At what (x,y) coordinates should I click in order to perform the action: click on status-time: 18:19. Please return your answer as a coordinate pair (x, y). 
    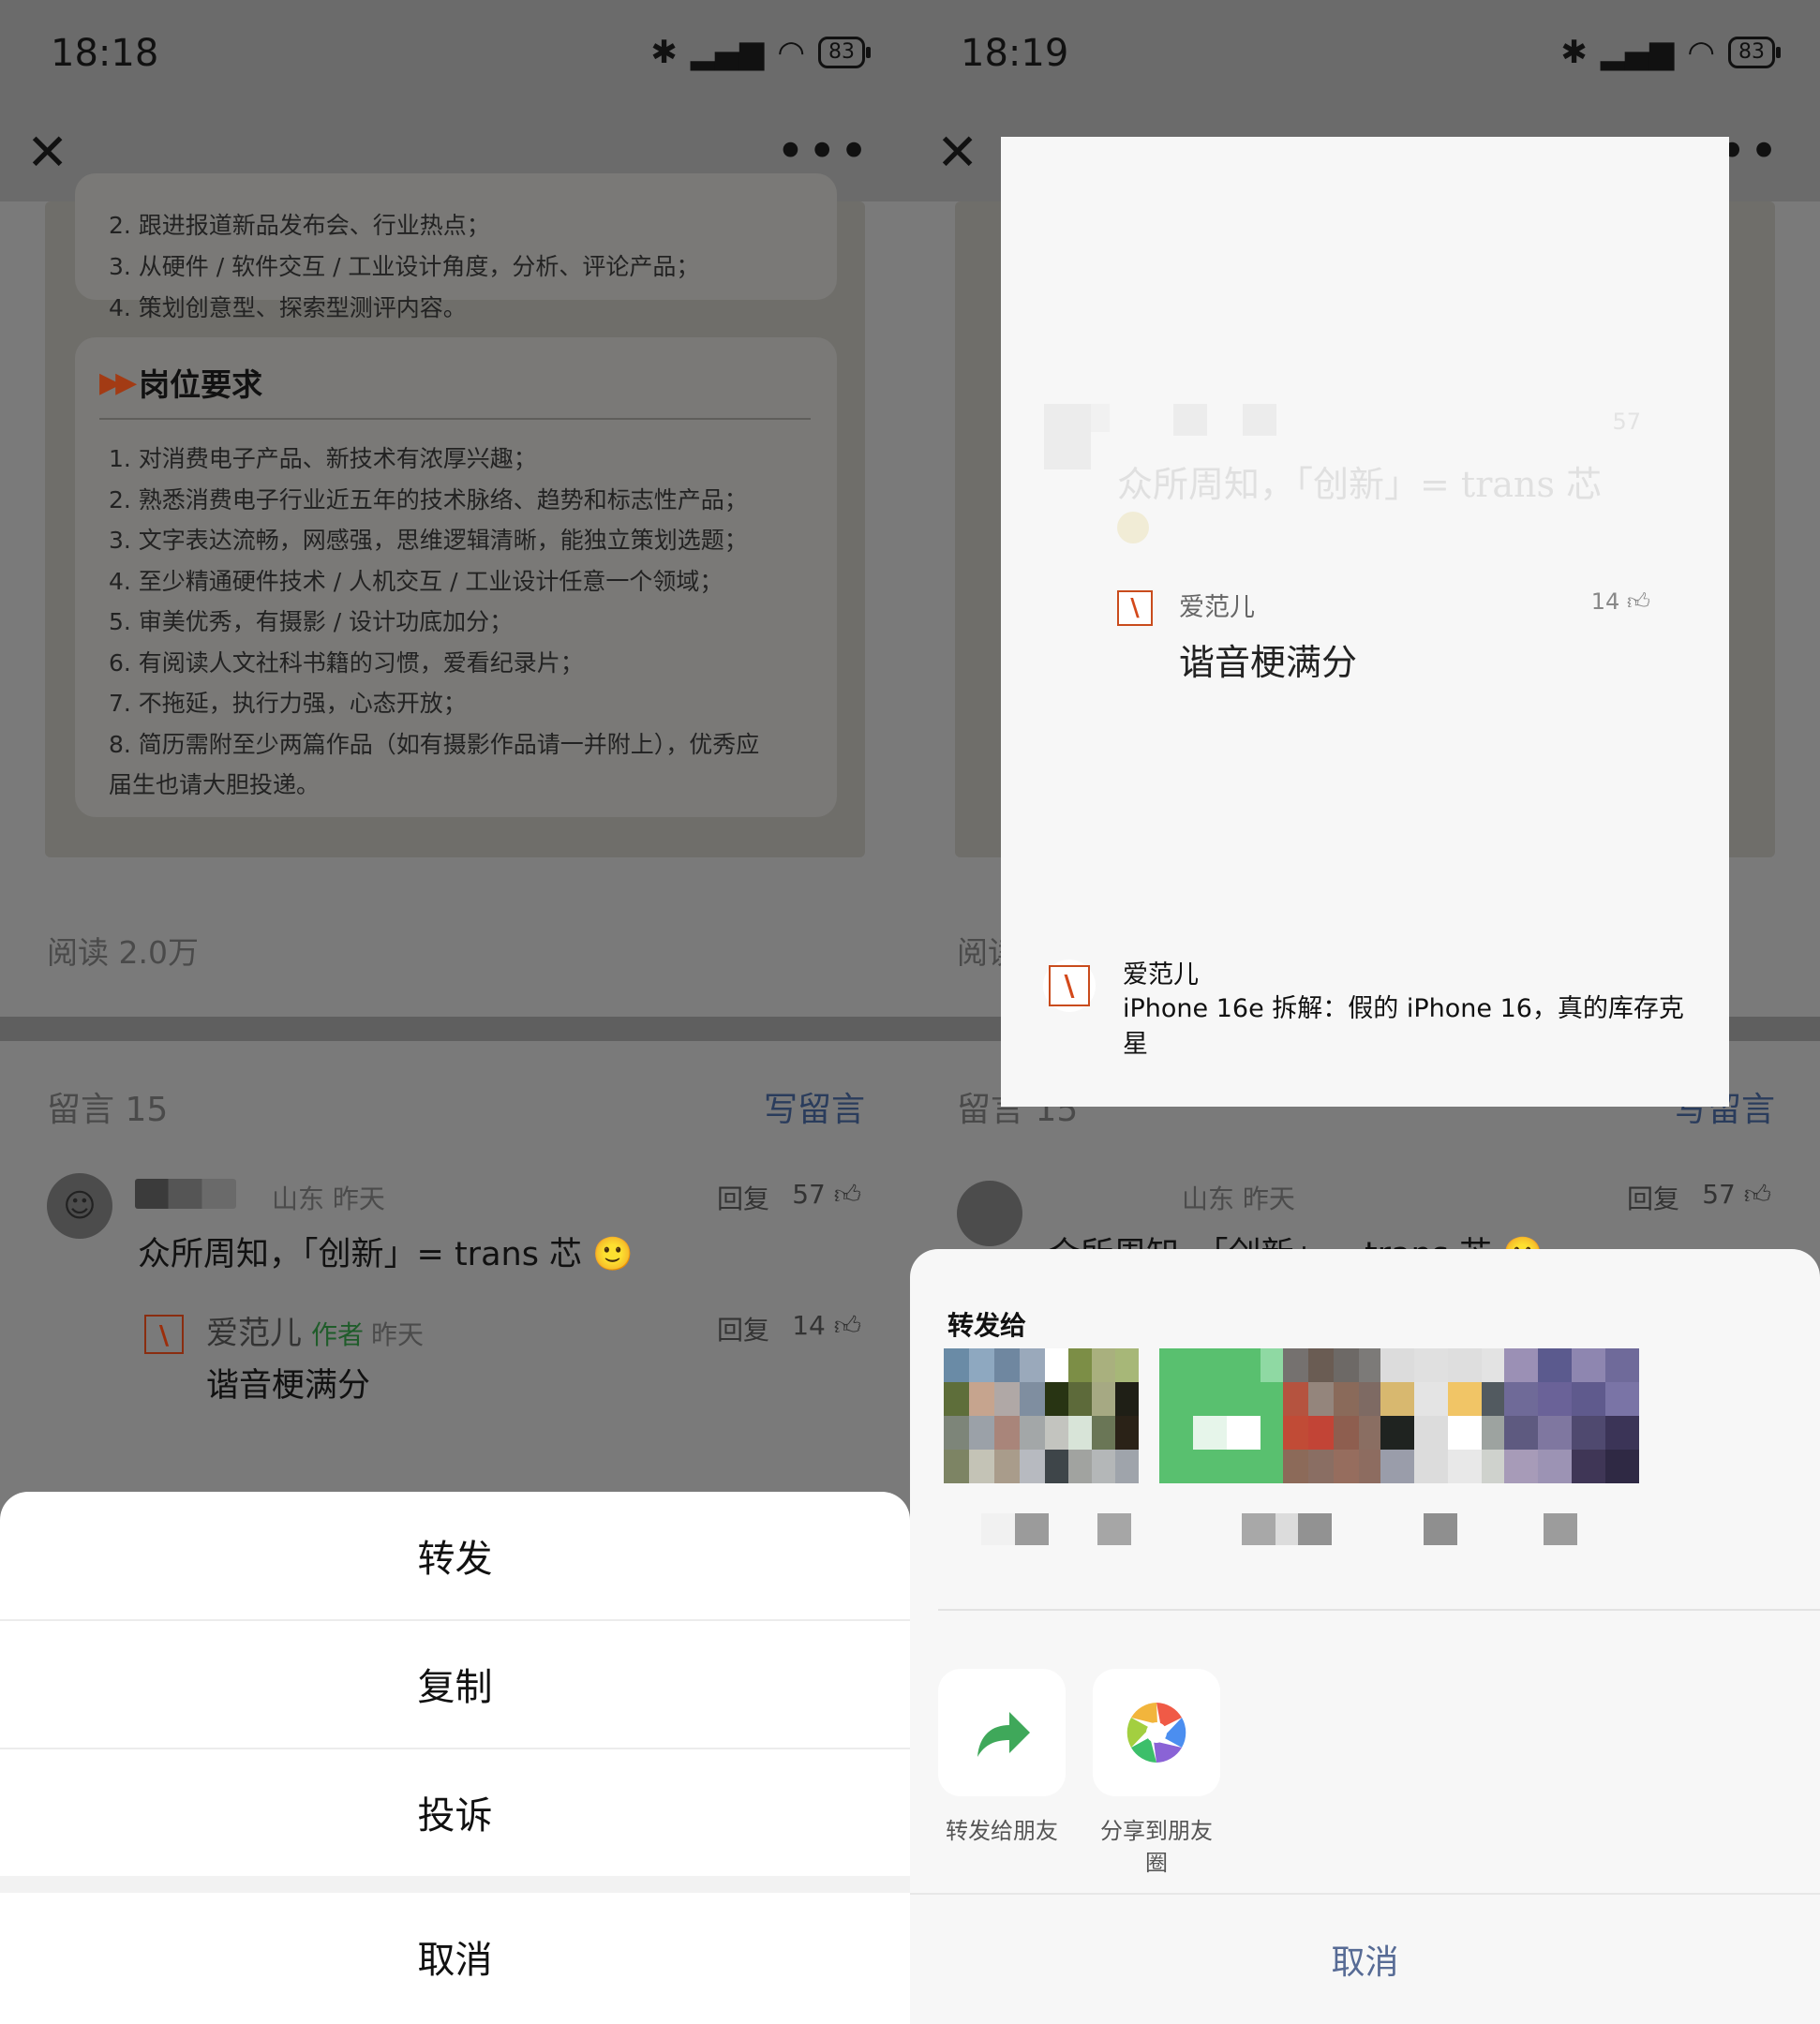
    Looking at the image, I should click on (1015, 53).